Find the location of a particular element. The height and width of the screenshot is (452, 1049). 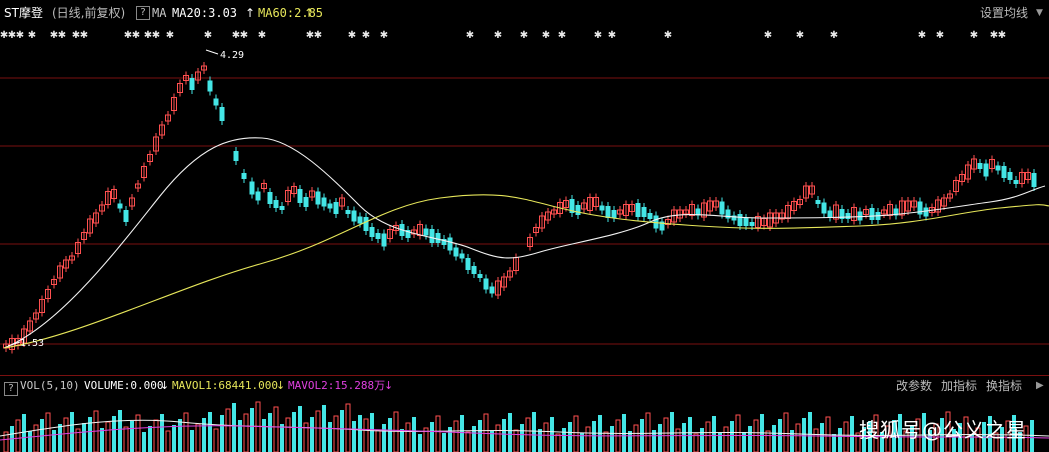

volume-indicator-name: VOL(5,10) is located at coordinates (50, 385).